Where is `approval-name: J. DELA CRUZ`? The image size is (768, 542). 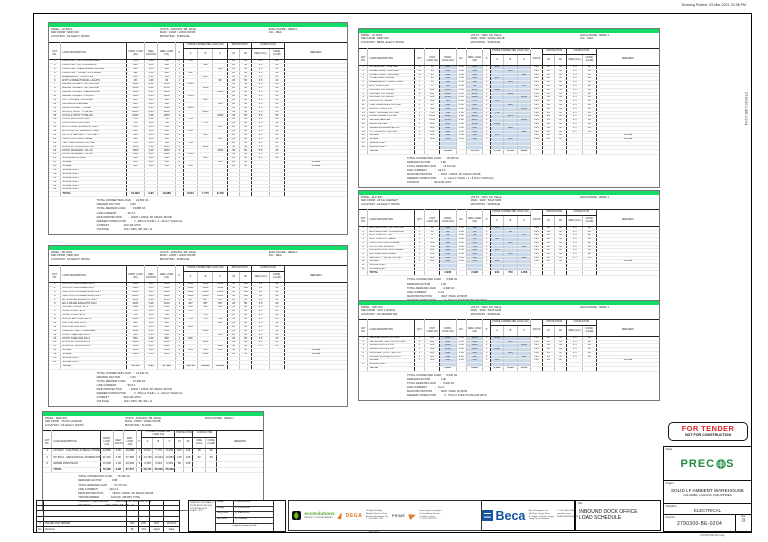 approval-name: J. DELA CRUZ is located at coordinates (243, 502).